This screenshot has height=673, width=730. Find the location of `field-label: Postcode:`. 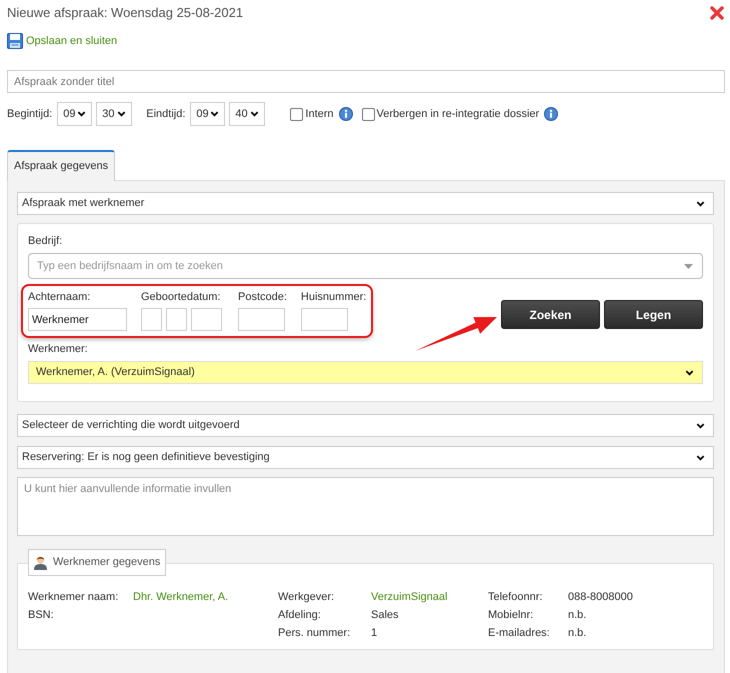

field-label: Postcode: is located at coordinates (262, 297).